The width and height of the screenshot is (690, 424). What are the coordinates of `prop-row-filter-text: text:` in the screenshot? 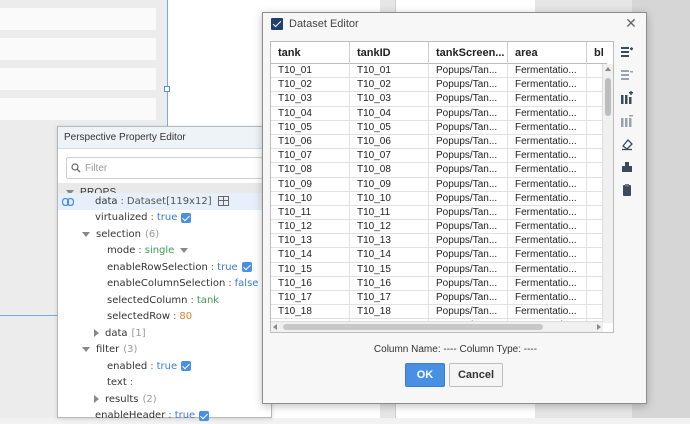 It's located at (97, 383).